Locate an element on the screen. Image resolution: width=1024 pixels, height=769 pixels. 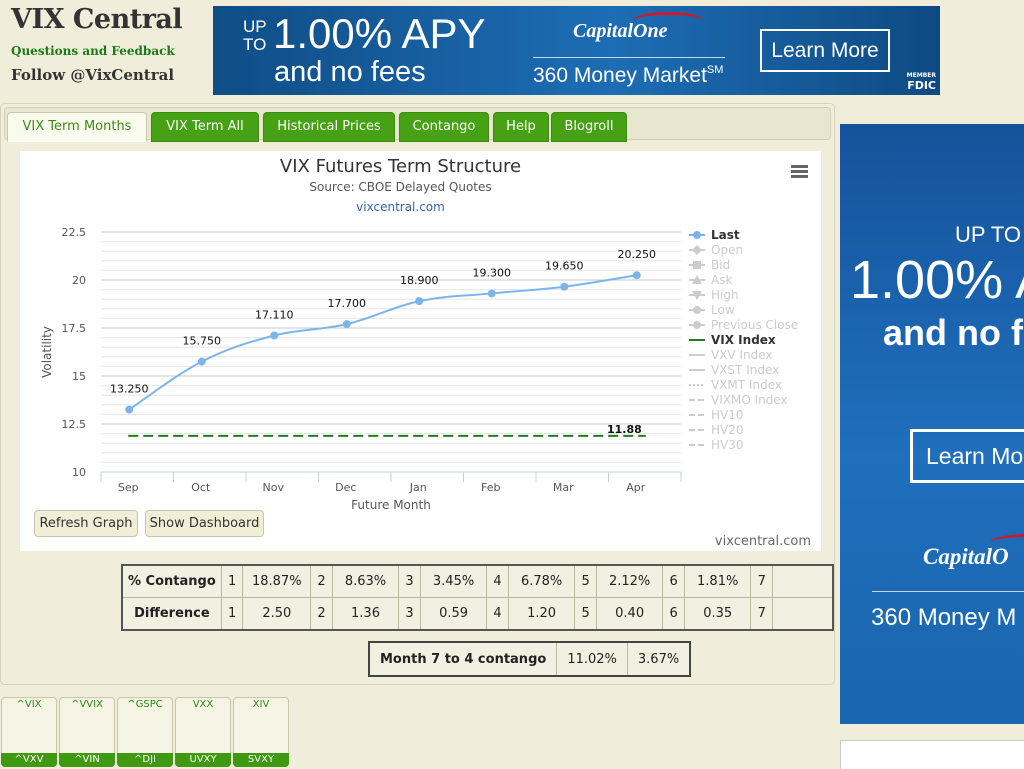
side-ad-product: 360 Money M is located at coordinates (944, 617).